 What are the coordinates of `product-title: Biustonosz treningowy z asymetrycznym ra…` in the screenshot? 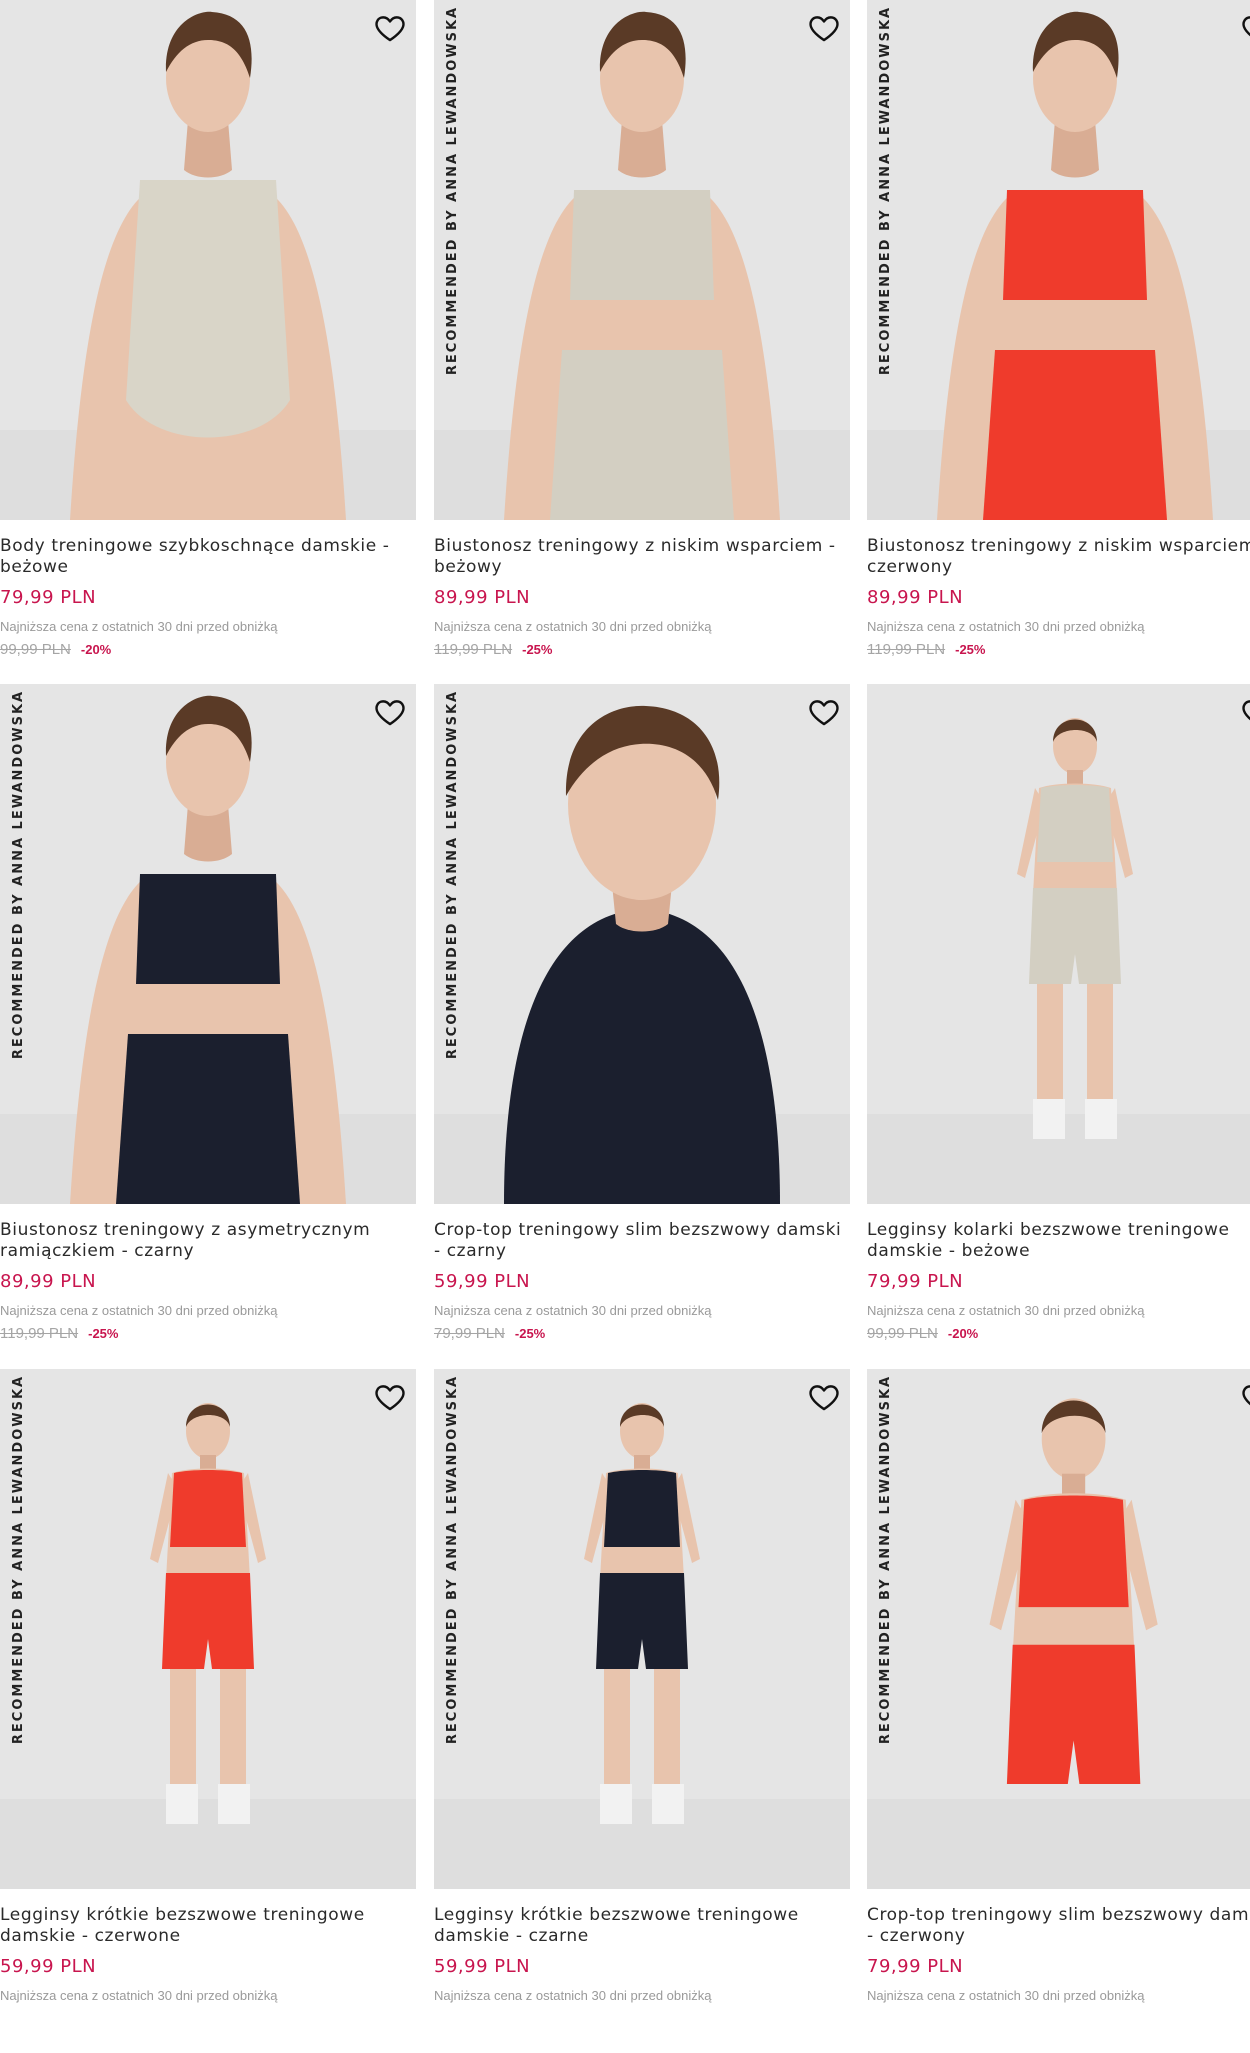 It's located at (208, 1241).